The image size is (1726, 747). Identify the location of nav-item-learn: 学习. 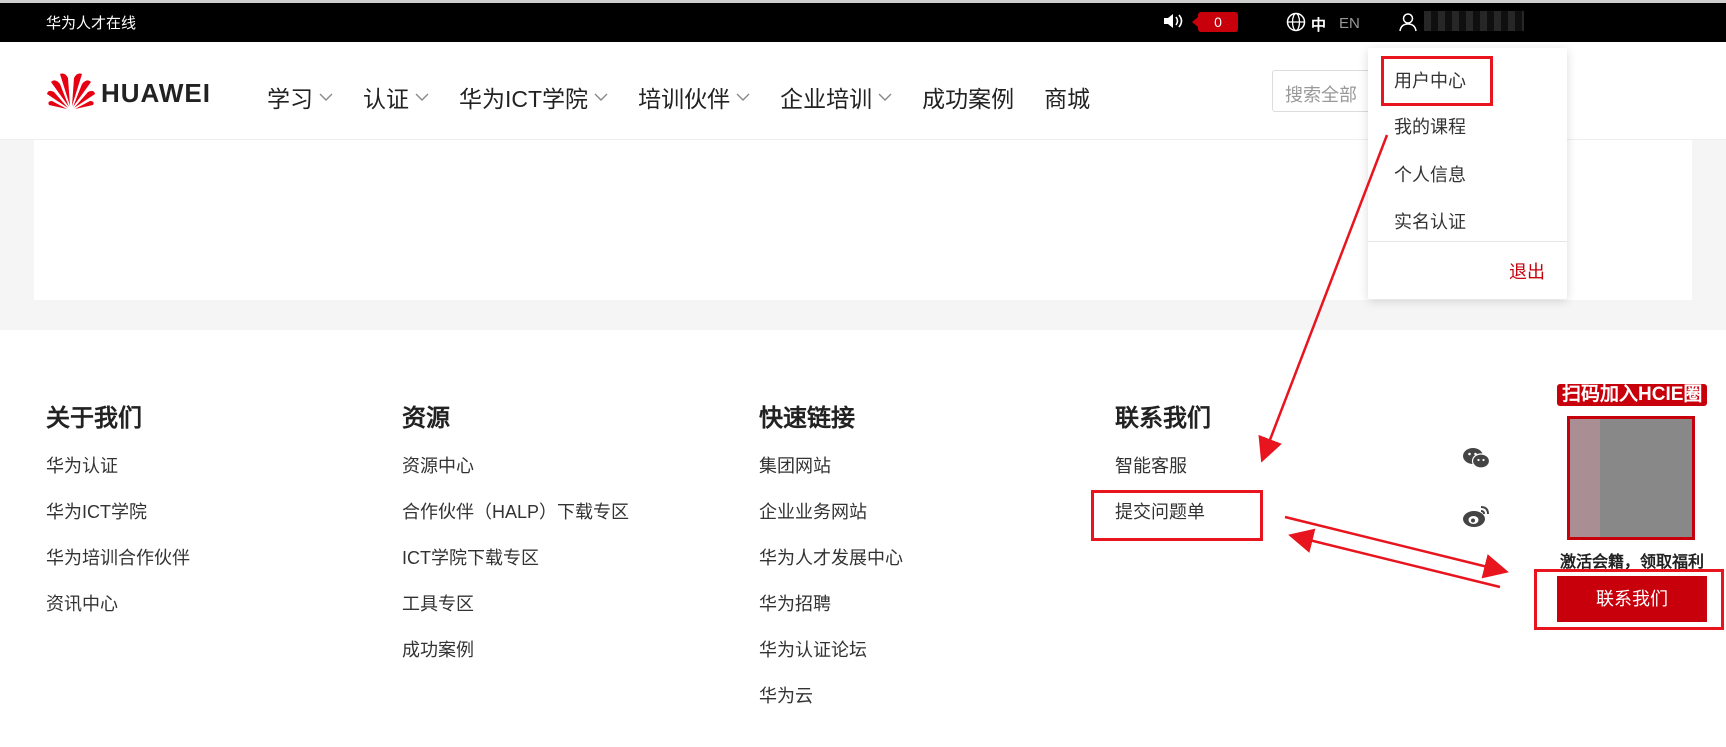
(300, 97).